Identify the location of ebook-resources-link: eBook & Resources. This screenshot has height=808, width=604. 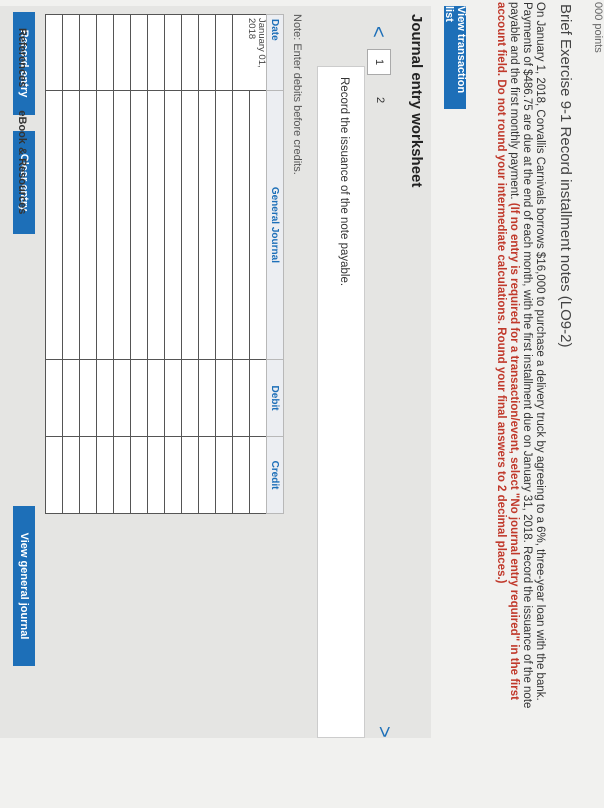
(22, 162).